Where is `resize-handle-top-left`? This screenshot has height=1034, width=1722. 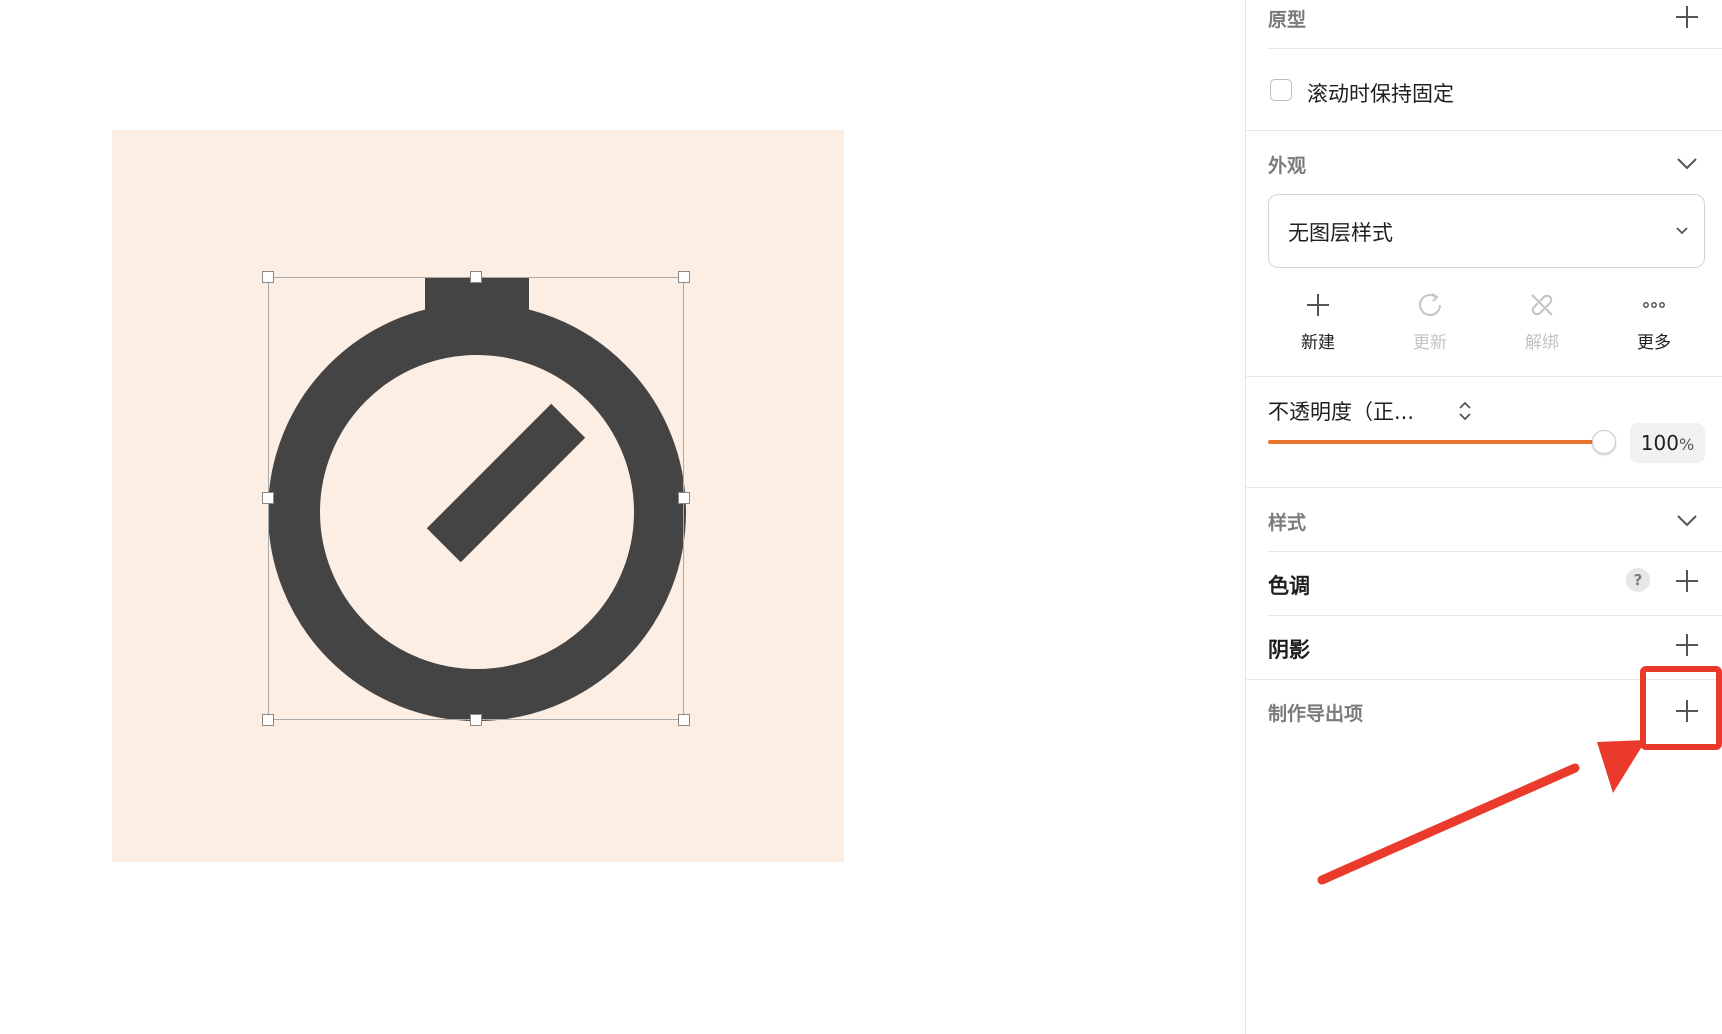 resize-handle-top-left is located at coordinates (268, 277).